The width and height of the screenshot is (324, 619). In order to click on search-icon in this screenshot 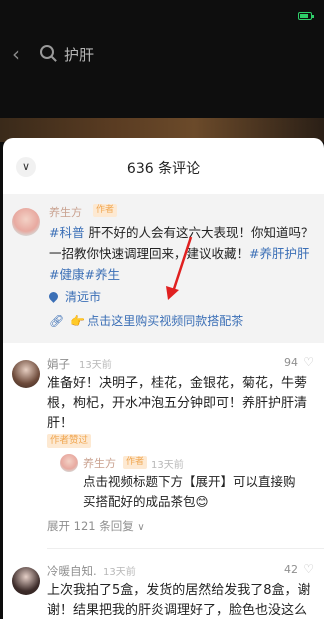, I will do `click(47, 52)`.